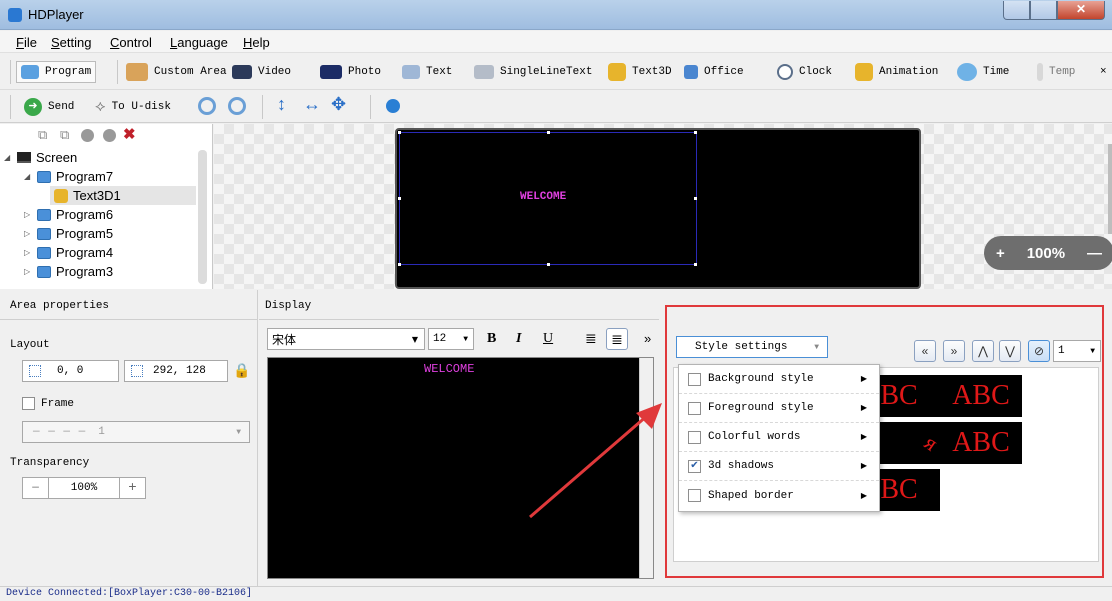 The width and height of the screenshot is (1112, 601). Describe the element at coordinates (804, 72) in the screenshot. I see `clock-button: Clock` at that location.